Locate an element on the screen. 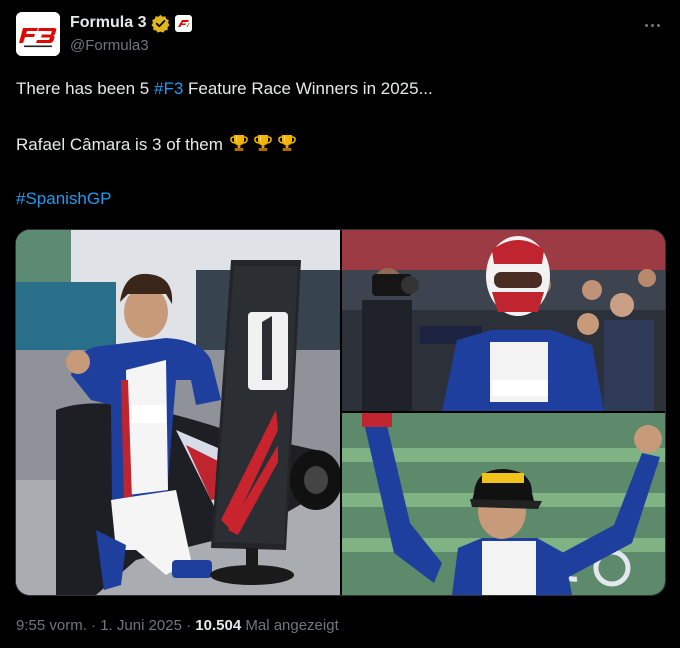 This screenshot has height=648, width=680. post-date: 1. Juni 2025 is located at coordinates (141, 625).